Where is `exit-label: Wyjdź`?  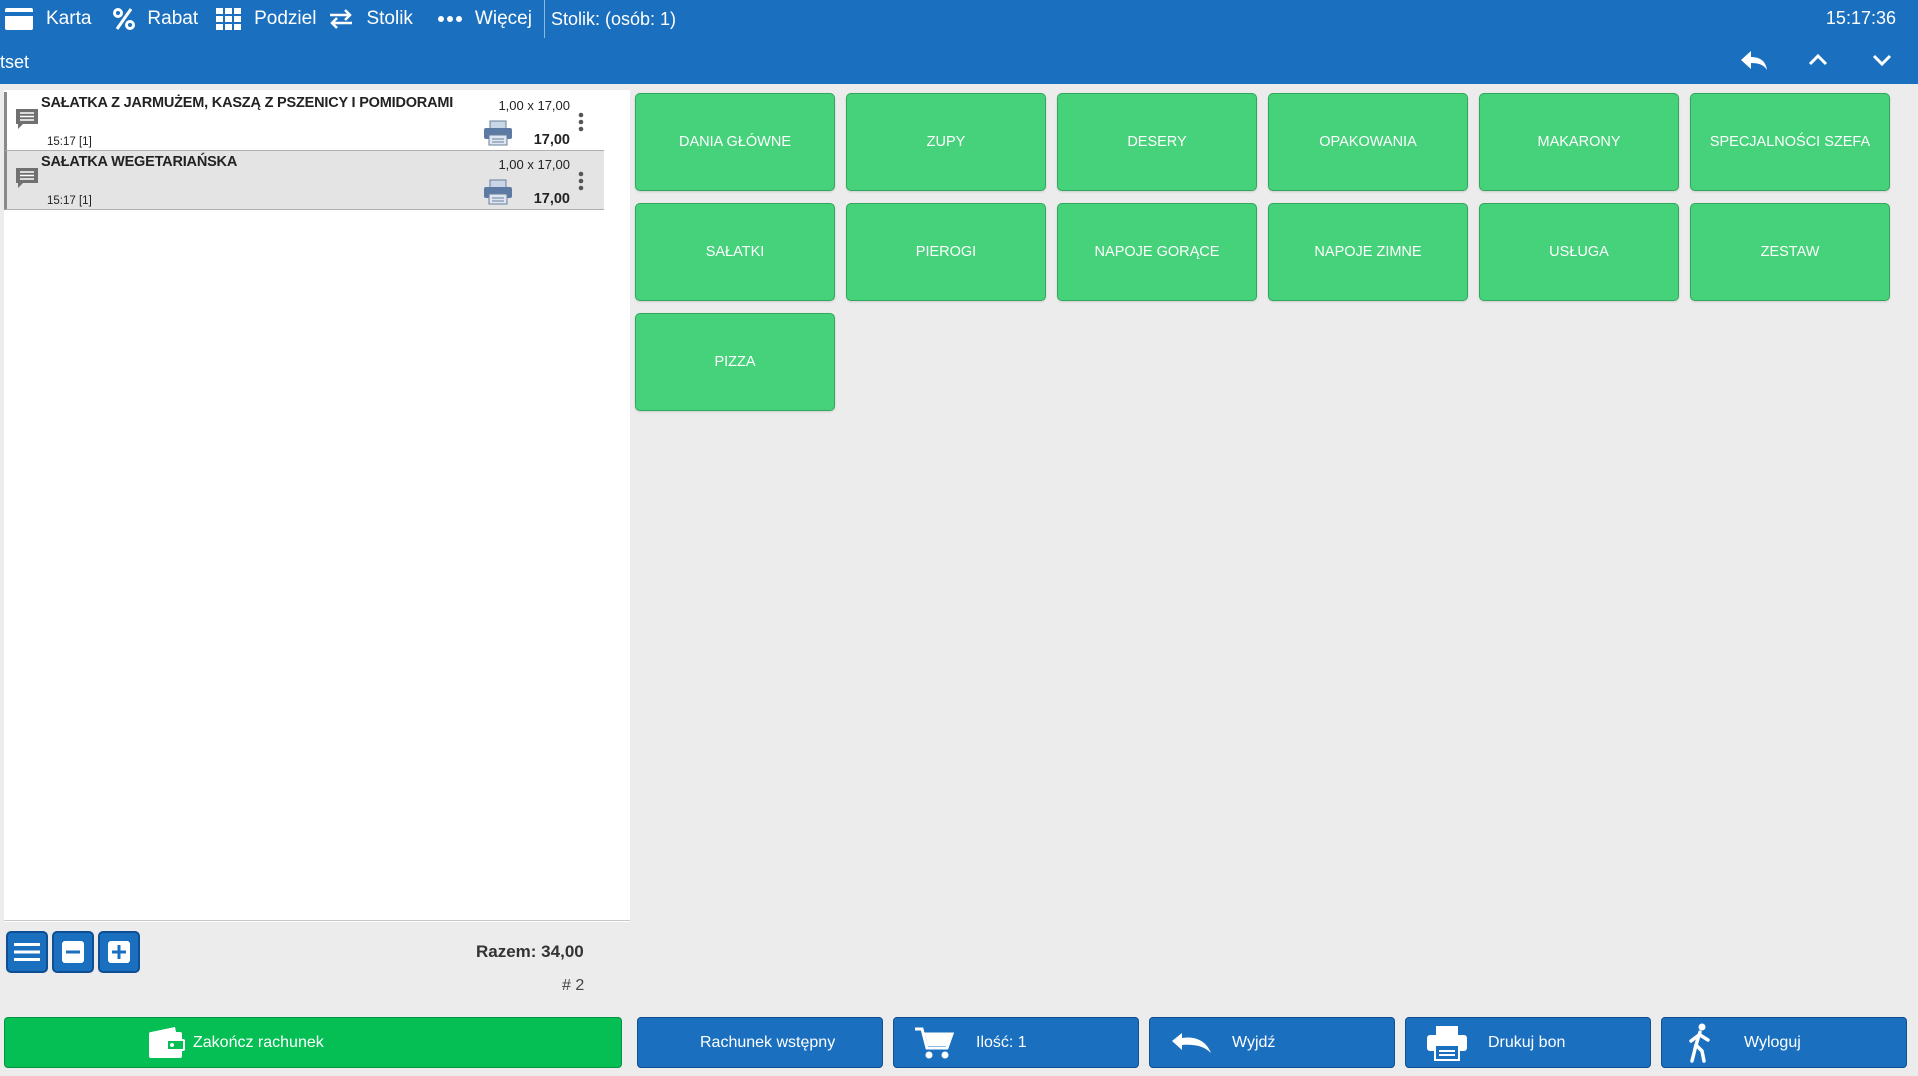 exit-label: Wyjdź is located at coordinates (1254, 1042).